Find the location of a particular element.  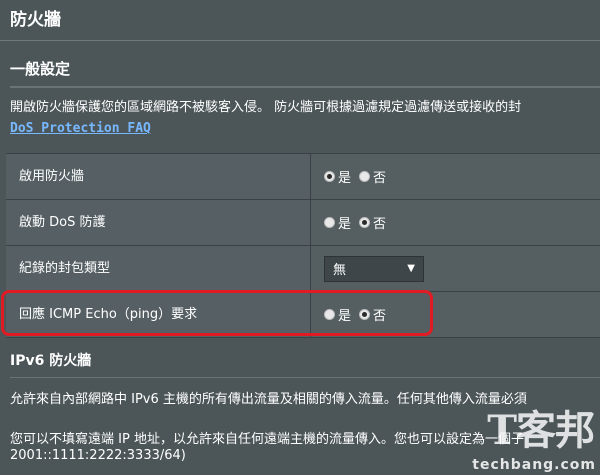

enable-firewall-yes-radio: 是 is located at coordinates (337, 176).